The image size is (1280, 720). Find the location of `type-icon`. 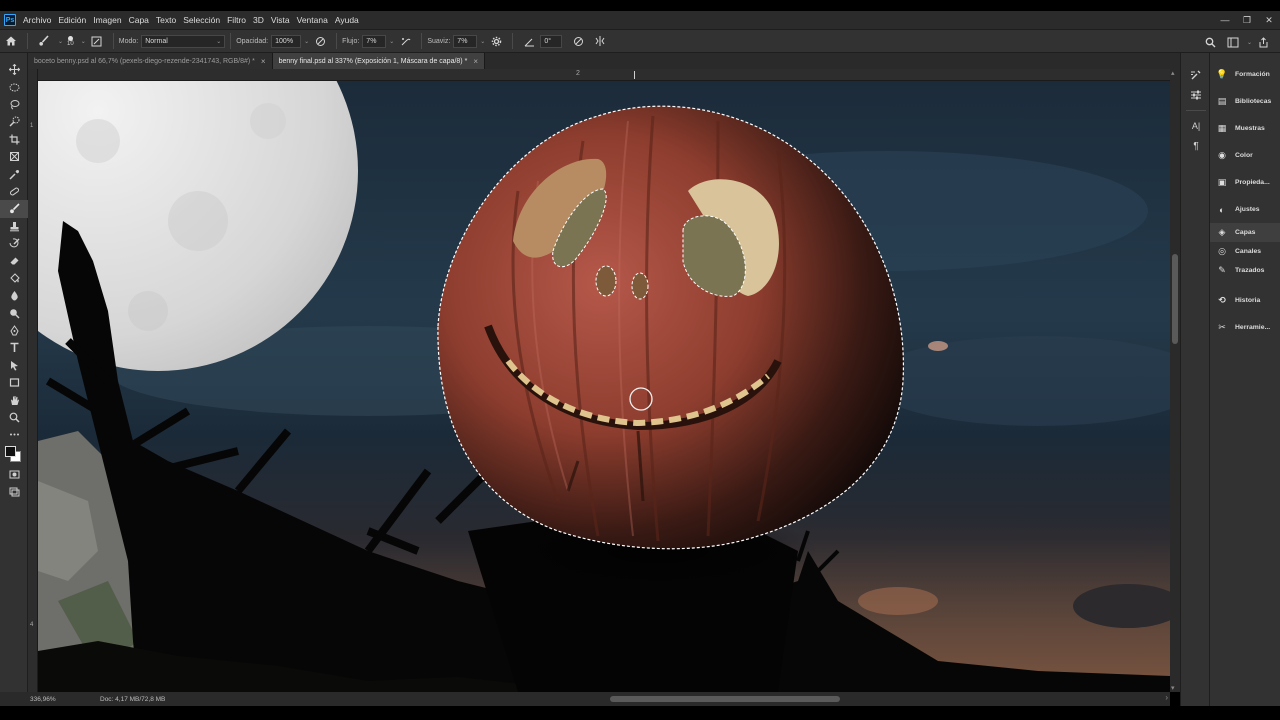

type-icon is located at coordinates (14, 347).